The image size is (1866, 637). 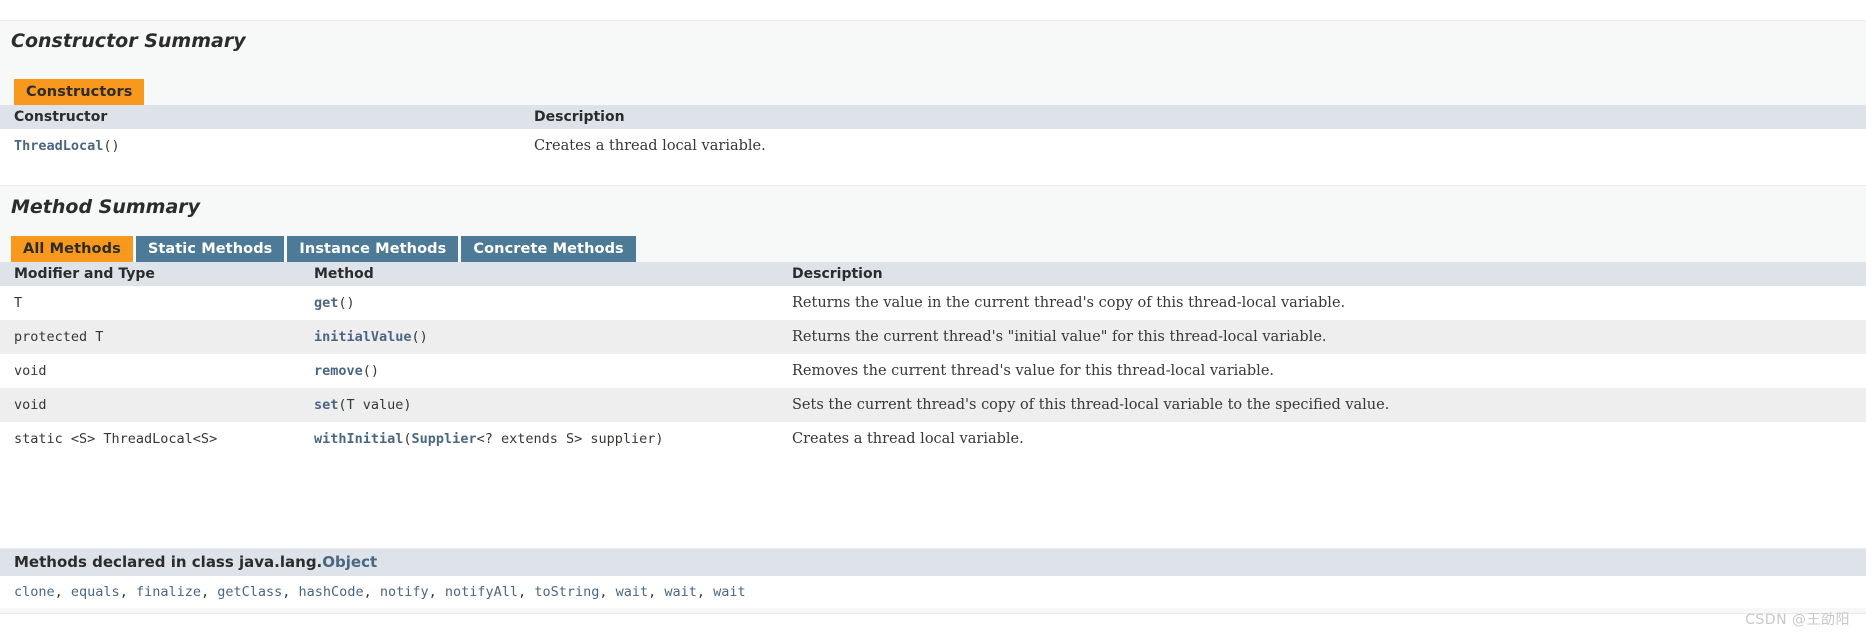 What do you see at coordinates (168, 562) in the screenshot?
I see `inherited-header-prefix: Methods declared in class java.lang.` at bounding box center [168, 562].